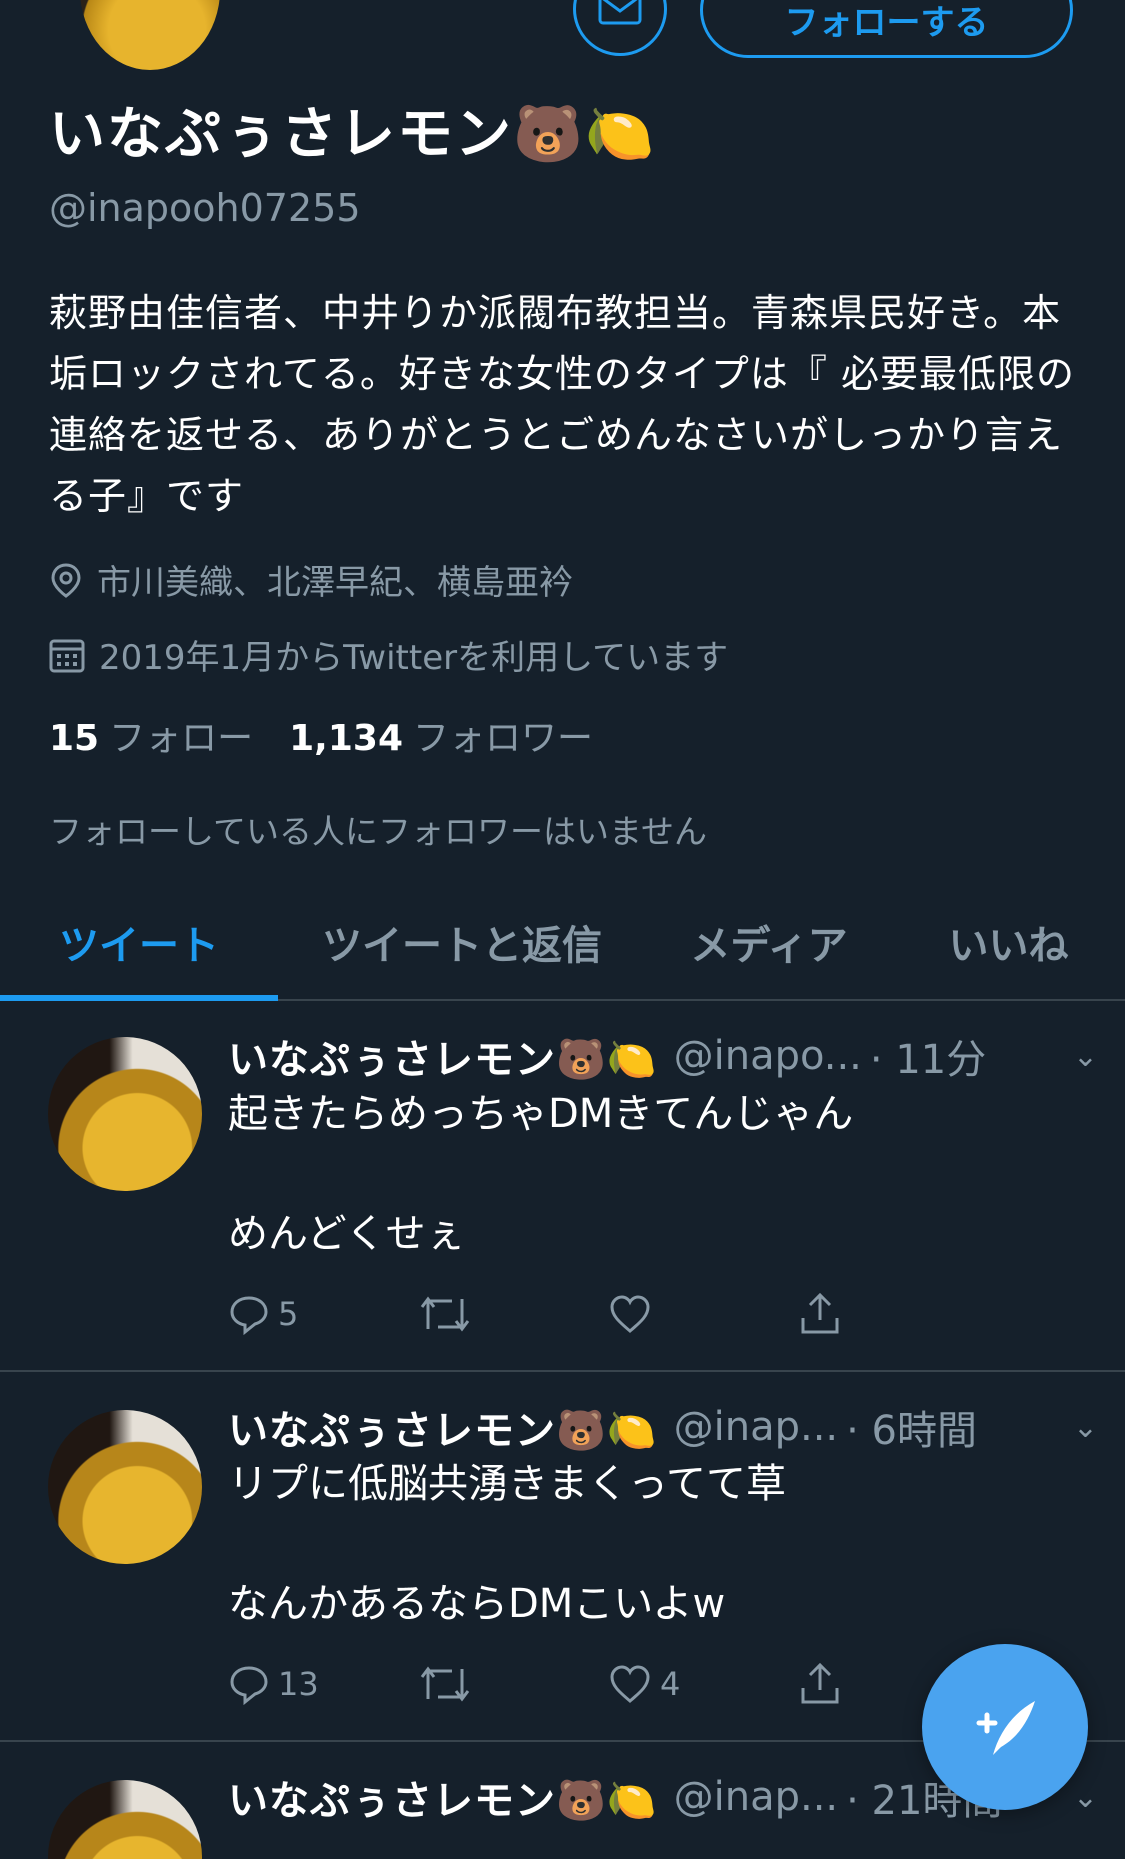  What do you see at coordinates (205, 208) in the screenshot?
I see `profile-handle: @inapooh07255` at bounding box center [205, 208].